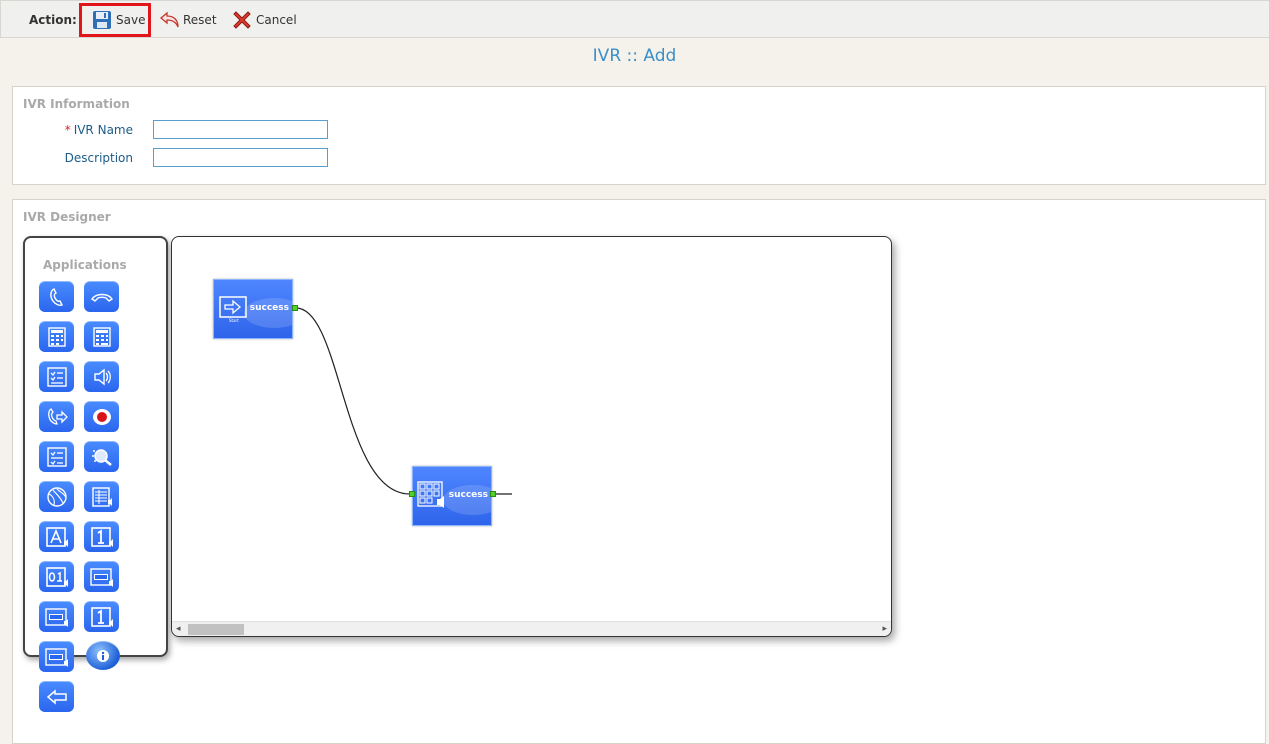  Describe the element at coordinates (103, 130) in the screenshot. I see `ivr-name-label-text: IVR Name` at that location.